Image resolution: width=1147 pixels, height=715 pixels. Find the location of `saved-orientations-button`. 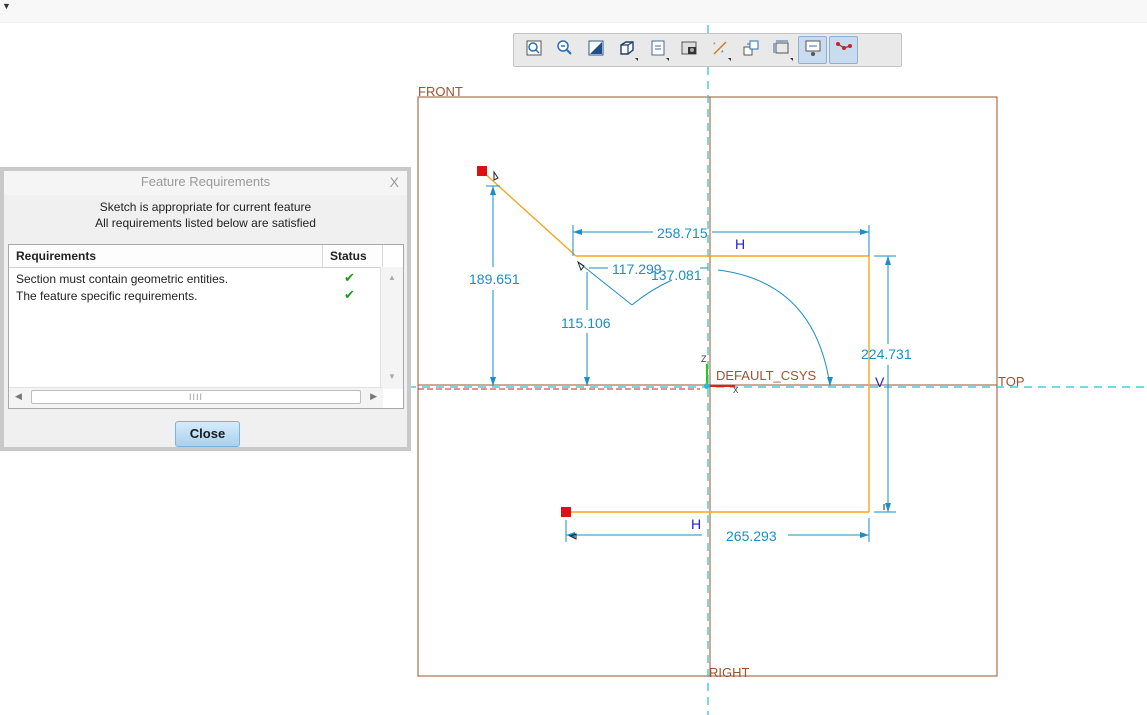

saved-orientations-button is located at coordinates (657, 50).